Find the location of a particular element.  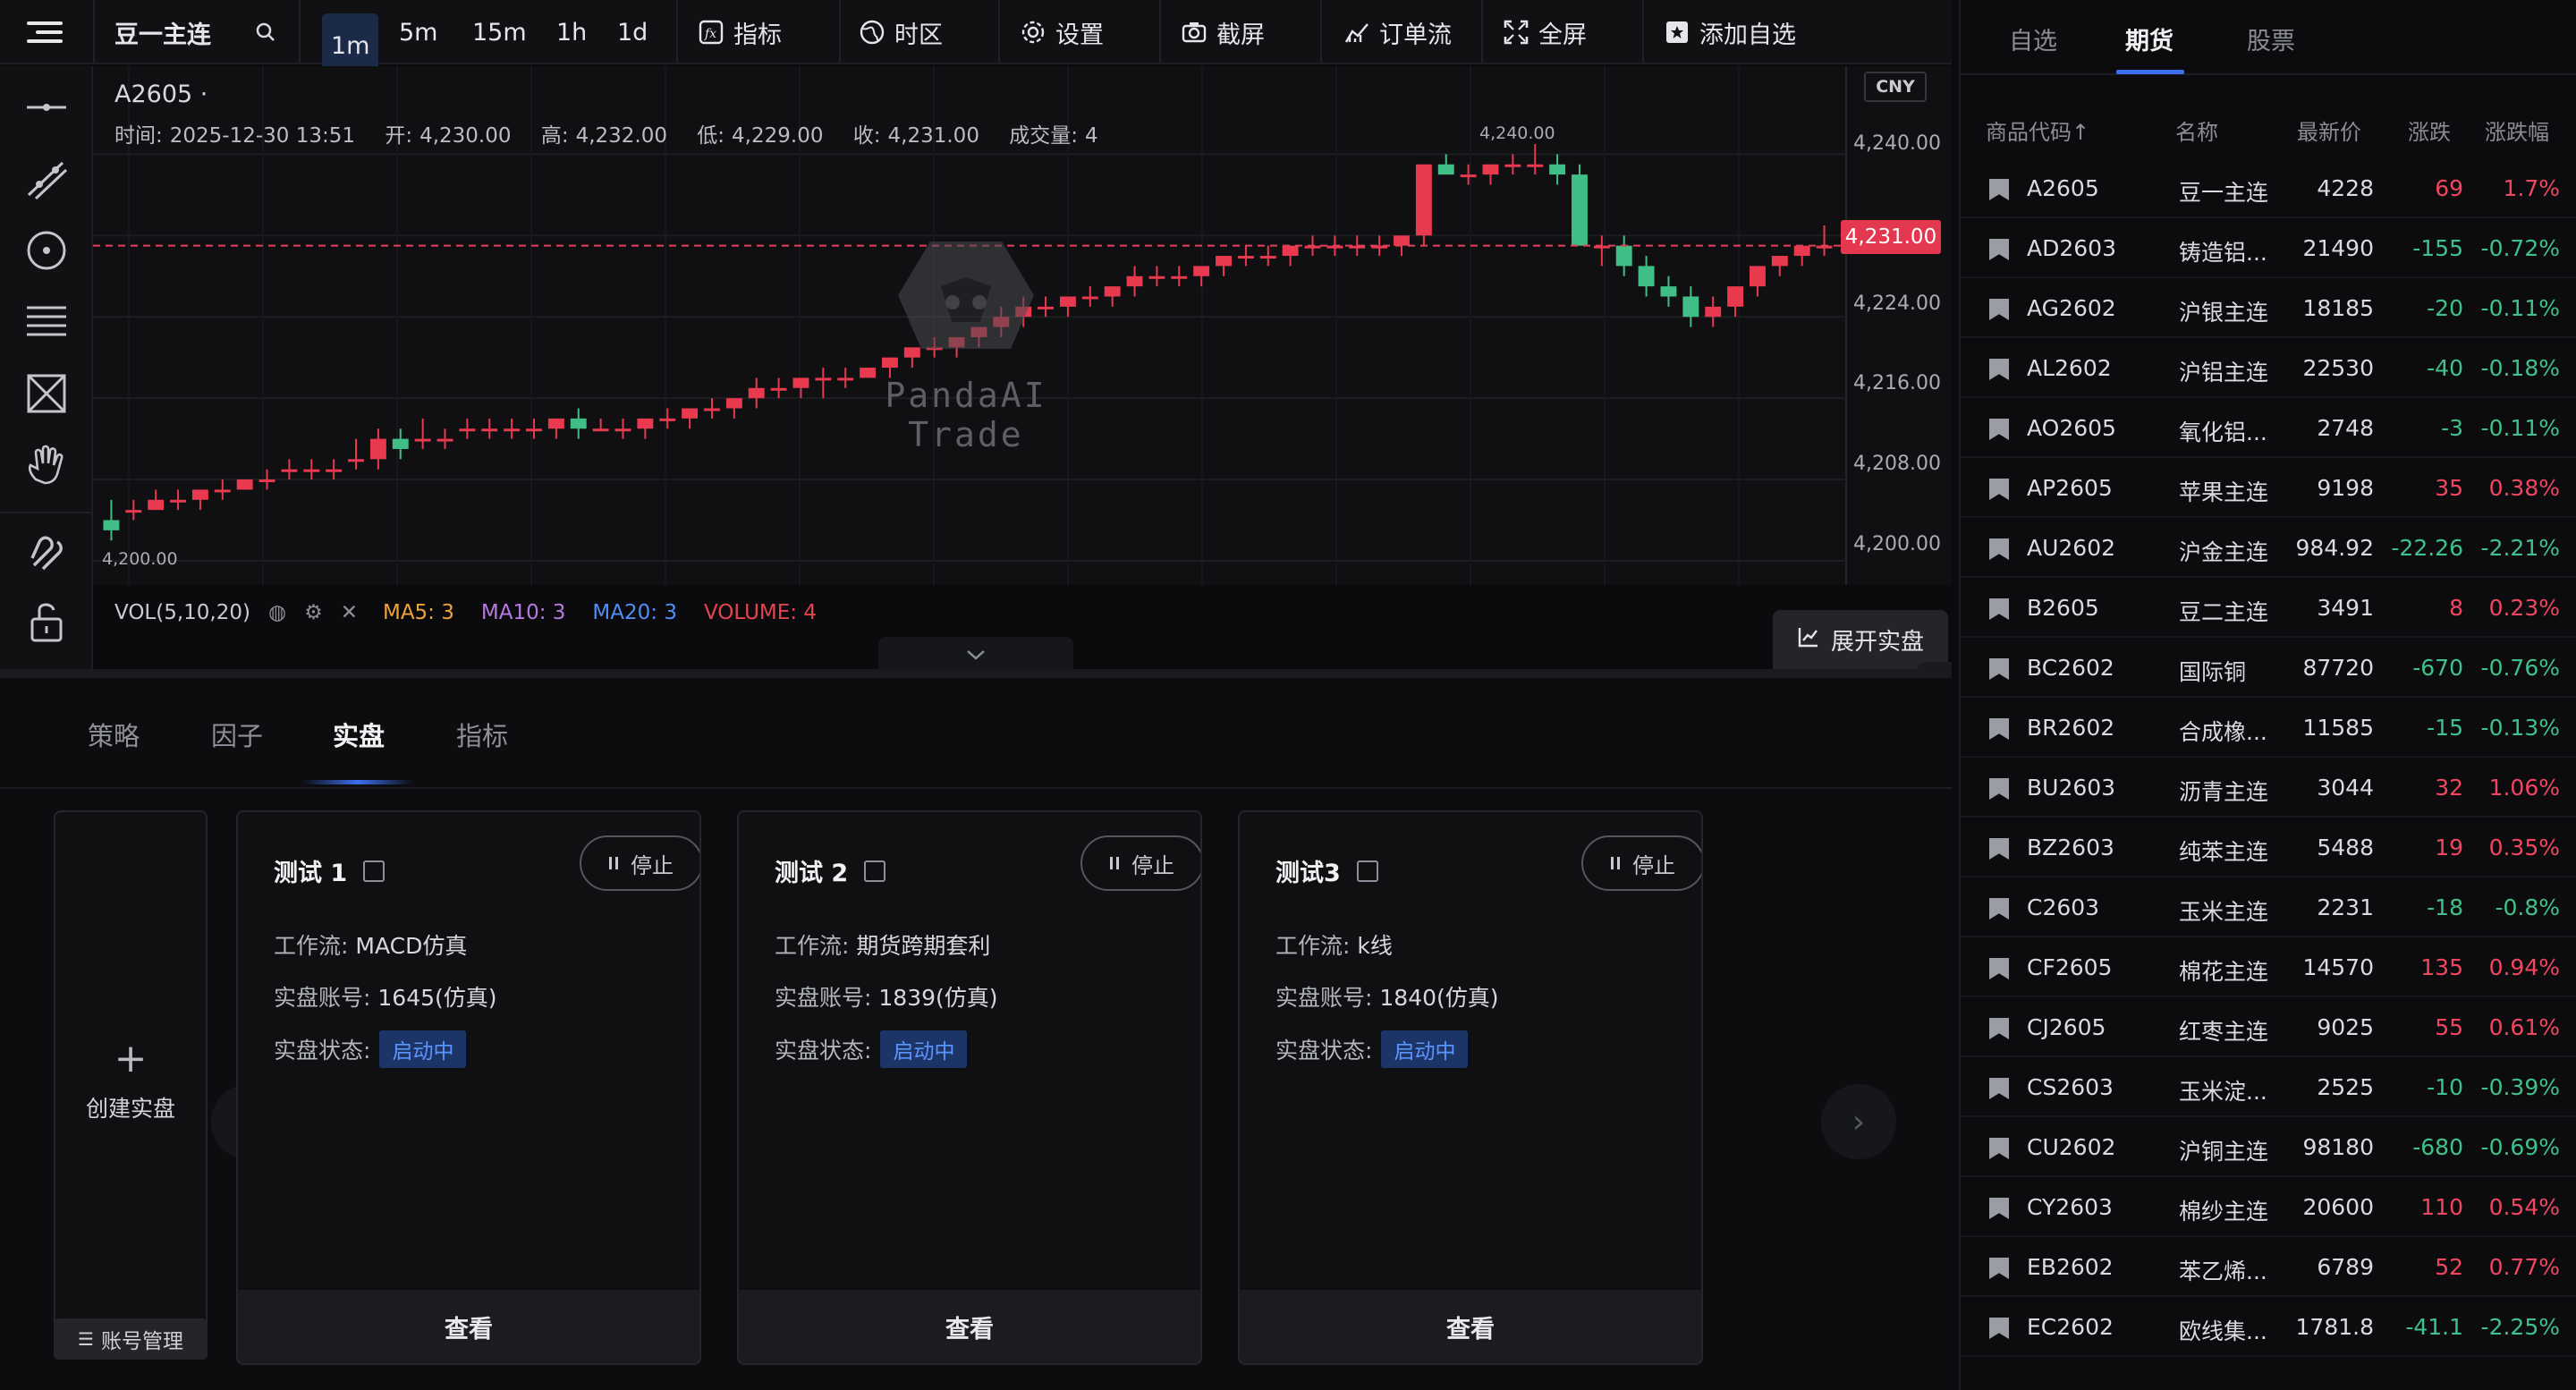

expand-live-button: 展开实盘 is located at coordinates (1860, 639).